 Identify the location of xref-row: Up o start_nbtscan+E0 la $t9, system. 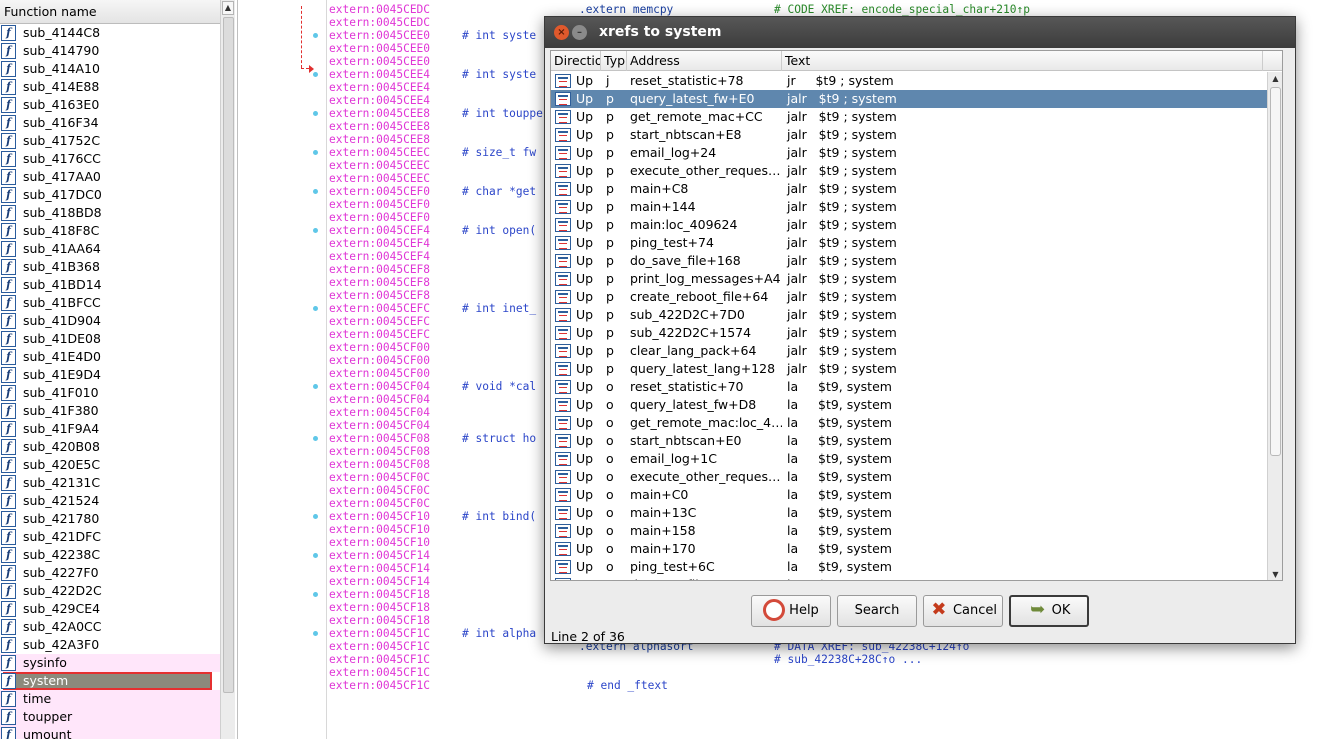
(909, 441).